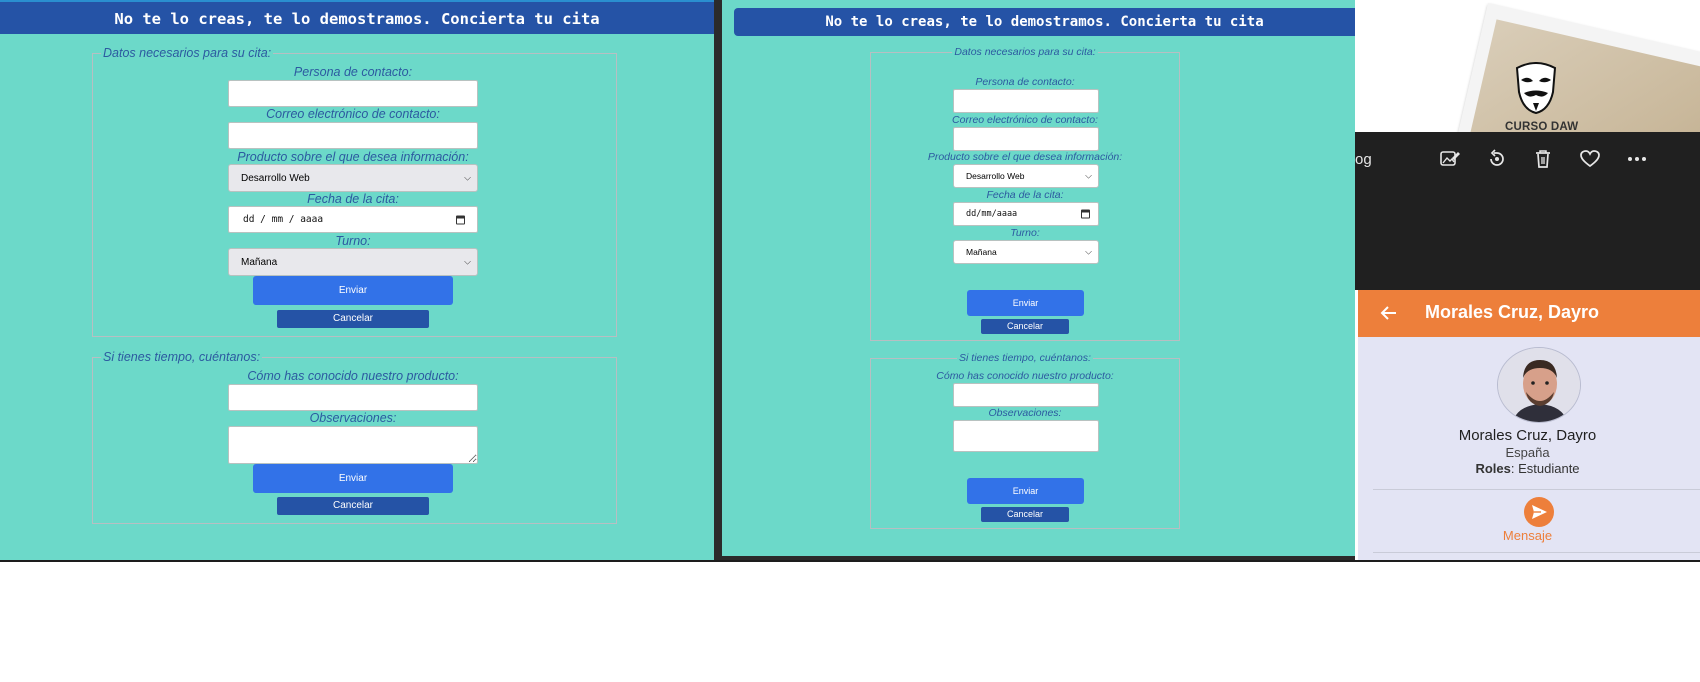  What do you see at coordinates (1363, 159) in the screenshot?
I see `toolbar-partial-text: og` at bounding box center [1363, 159].